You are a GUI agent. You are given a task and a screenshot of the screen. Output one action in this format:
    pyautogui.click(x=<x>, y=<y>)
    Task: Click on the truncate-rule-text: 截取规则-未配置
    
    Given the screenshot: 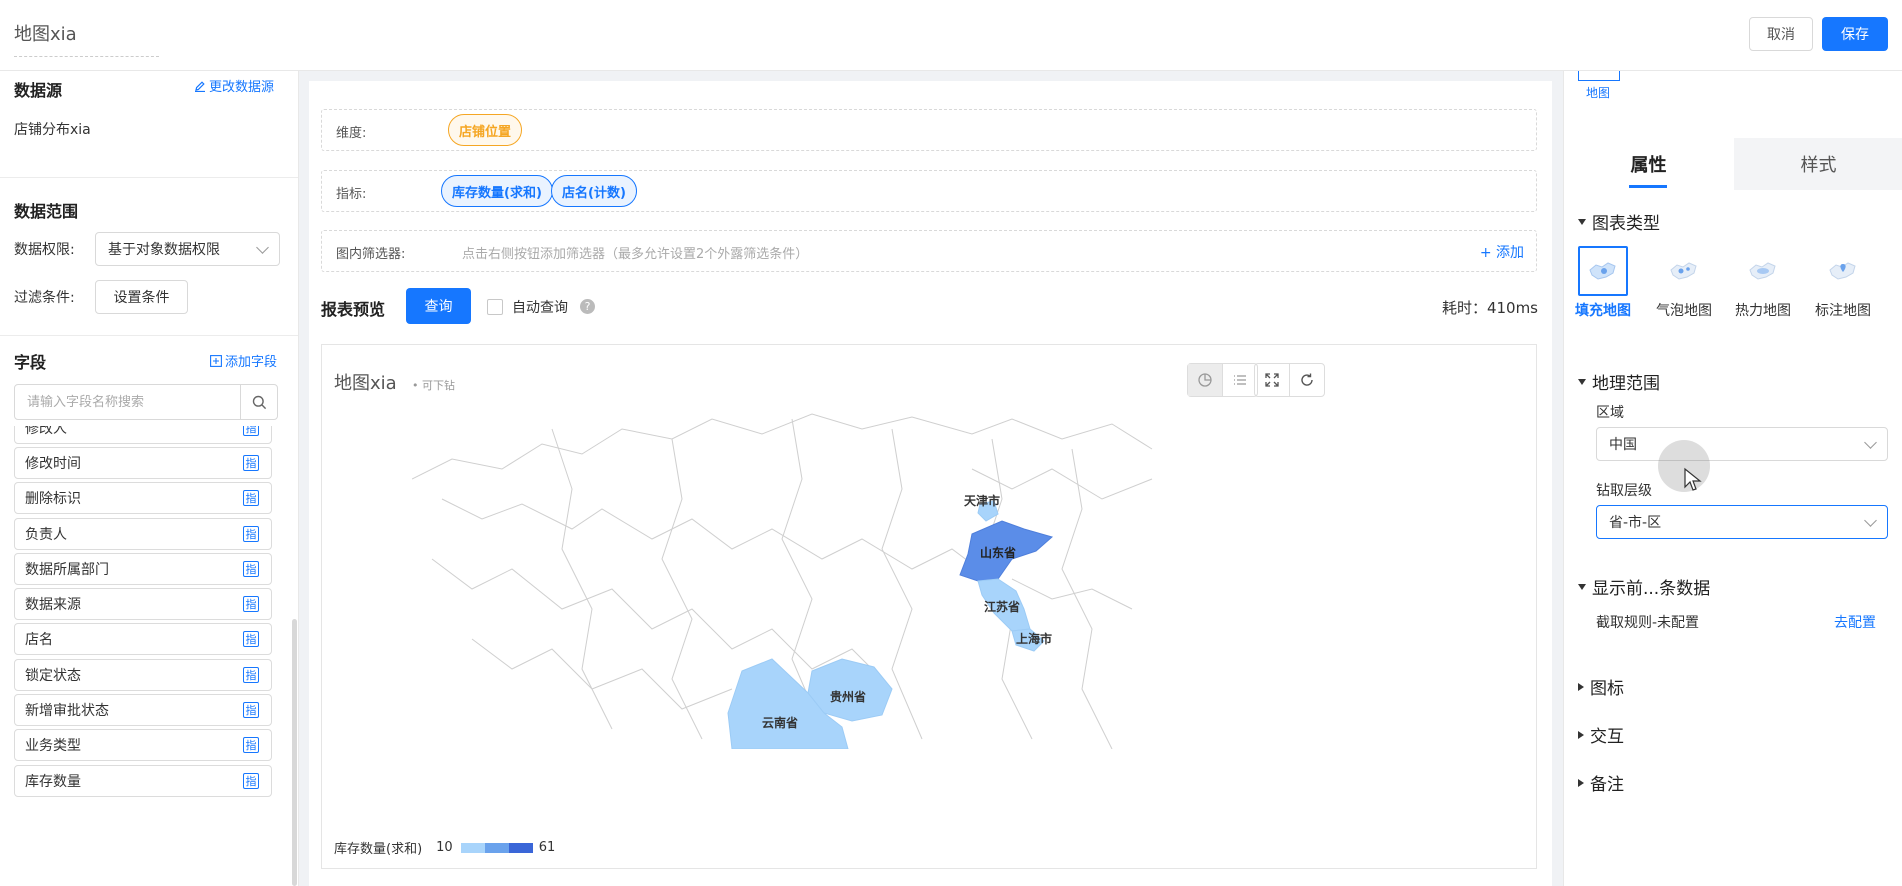 What is the action you would take?
    pyautogui.click(x=1648, y=623)
    